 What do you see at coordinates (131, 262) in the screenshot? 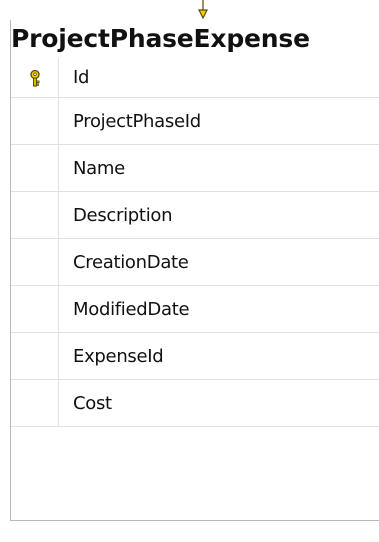
I see `column-name: CreationDate` at bounding box center [131, 262].